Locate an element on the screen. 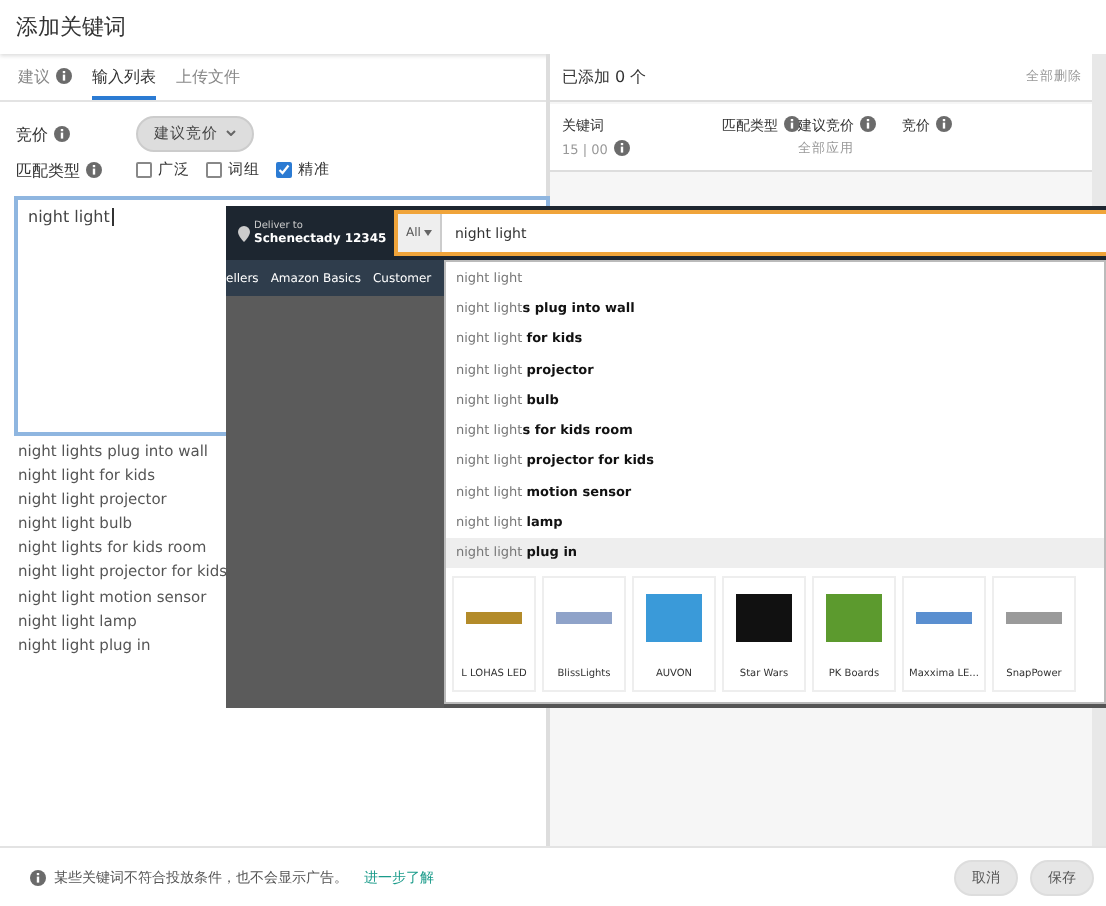 This screenshot has width=1106, height=906. added-count: 已添加 0 个 is located at coordinates (604, 77).